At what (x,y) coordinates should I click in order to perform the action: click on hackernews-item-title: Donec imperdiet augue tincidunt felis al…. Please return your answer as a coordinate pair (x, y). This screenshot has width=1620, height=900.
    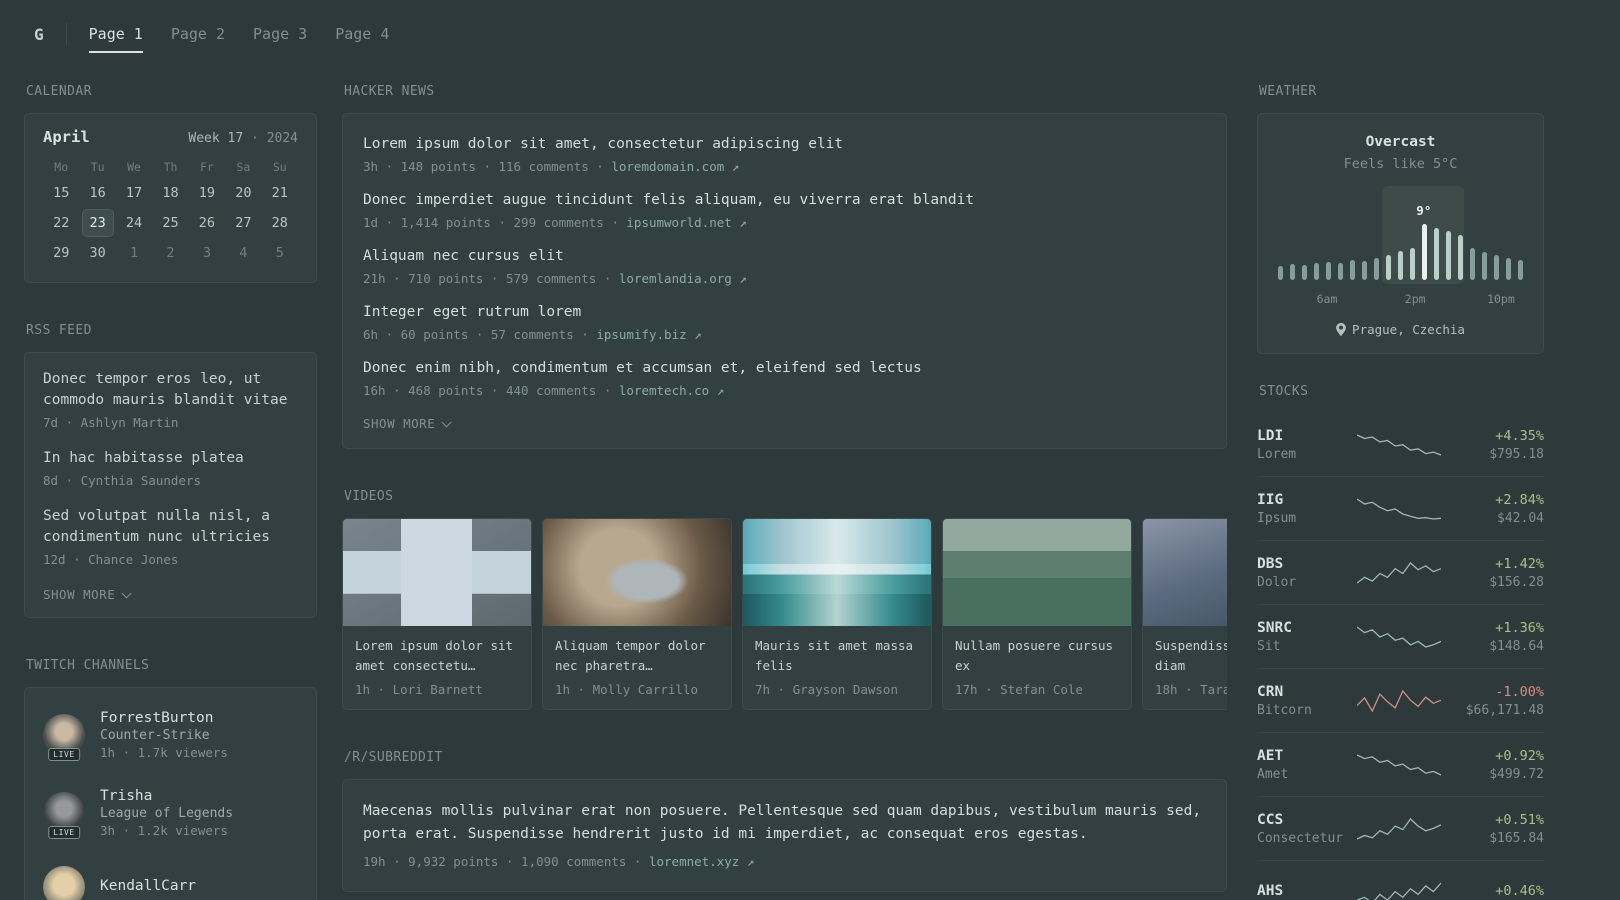
    Looking at the image, I should click on (784, 200).